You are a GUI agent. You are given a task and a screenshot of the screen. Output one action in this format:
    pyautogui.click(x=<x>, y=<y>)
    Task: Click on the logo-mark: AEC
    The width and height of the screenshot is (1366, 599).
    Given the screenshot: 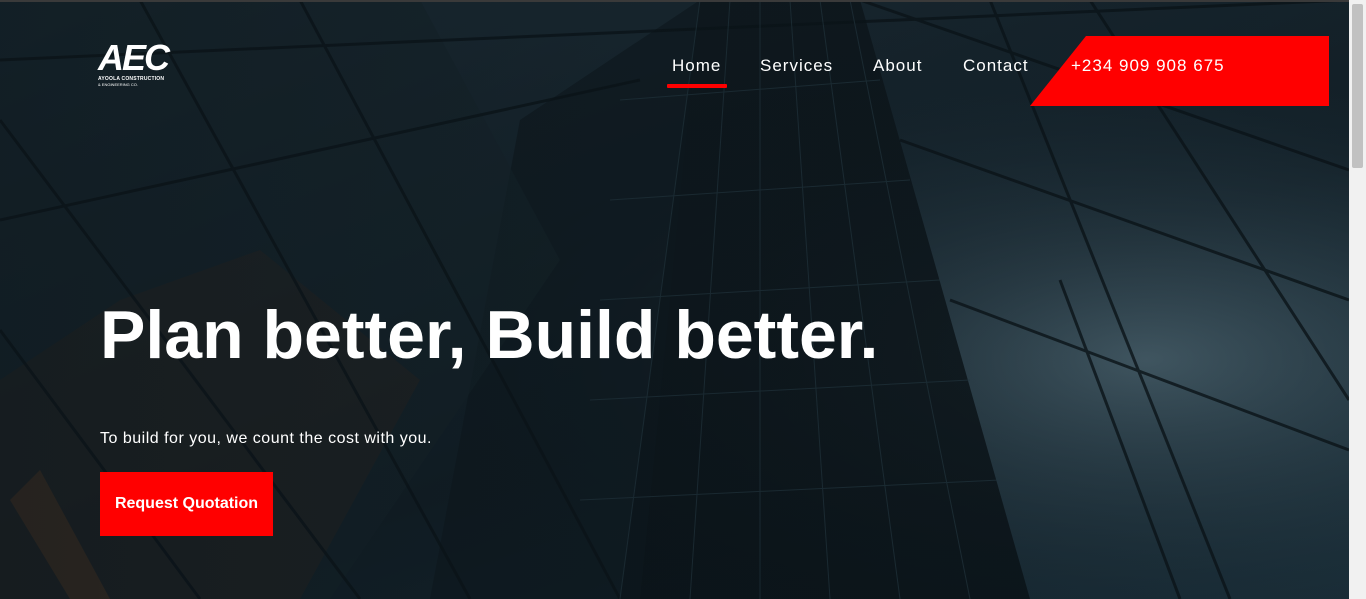 What is the action you would take?
    pyautogui.click(x=134, y=57)
    